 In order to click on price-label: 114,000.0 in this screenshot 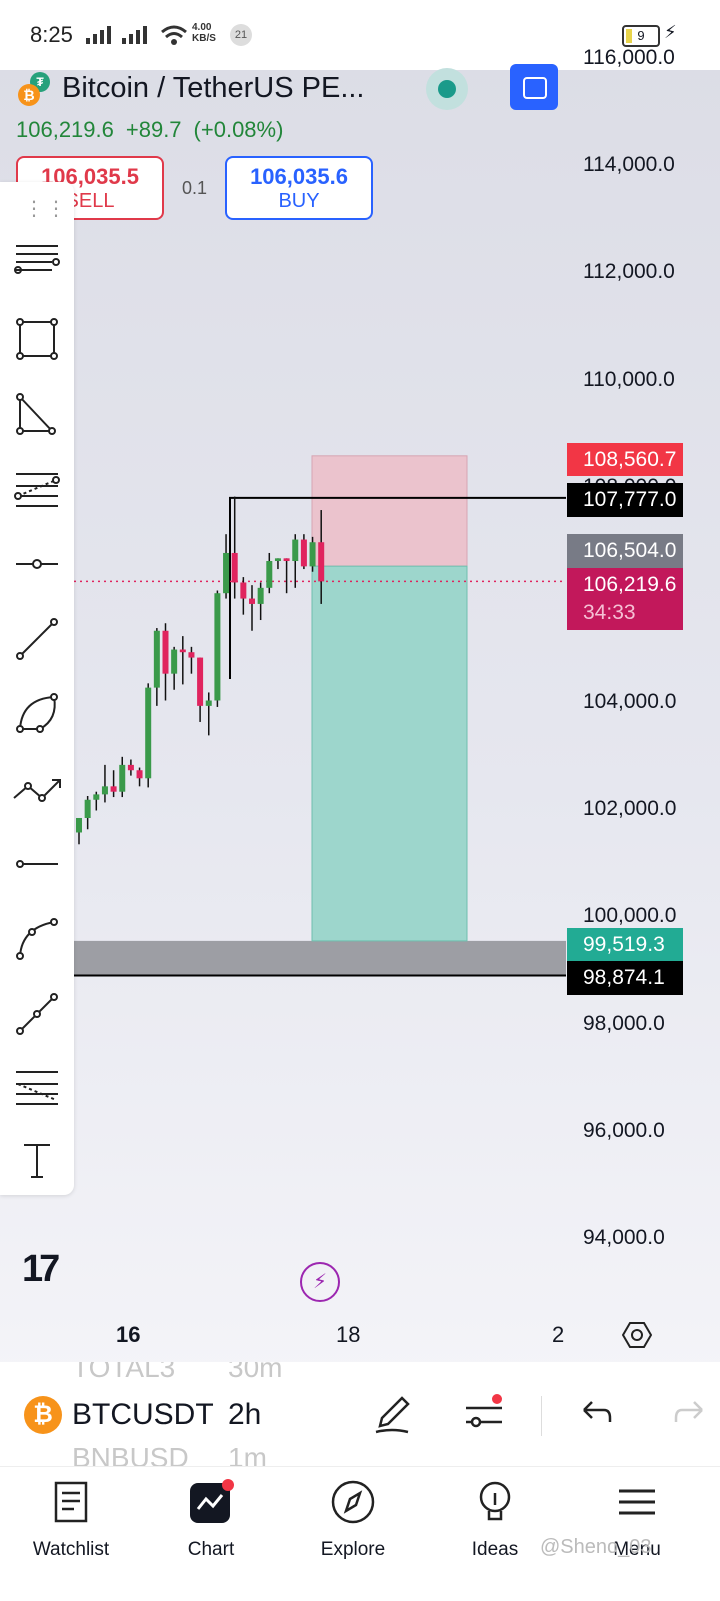, I will do `click(629, 164)`.